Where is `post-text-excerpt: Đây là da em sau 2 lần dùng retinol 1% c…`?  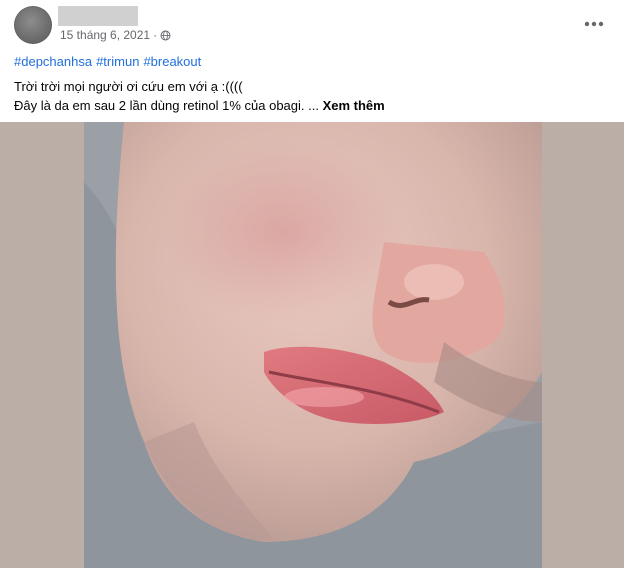
post-text-excerpt: Đây là da em sau 2 lần dùng retinol 1% c… is located at coordinates (166, 105).